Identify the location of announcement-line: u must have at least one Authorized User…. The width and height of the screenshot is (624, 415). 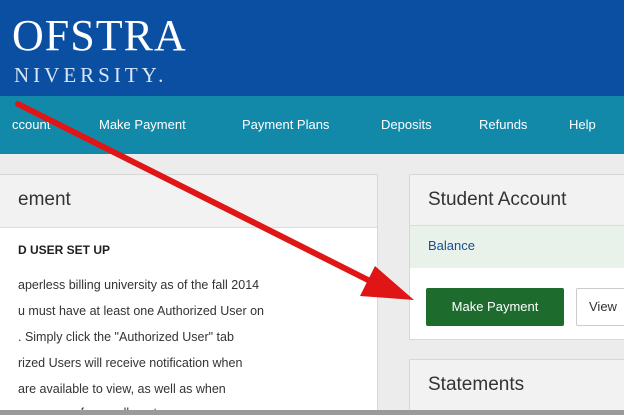
(141, 311).